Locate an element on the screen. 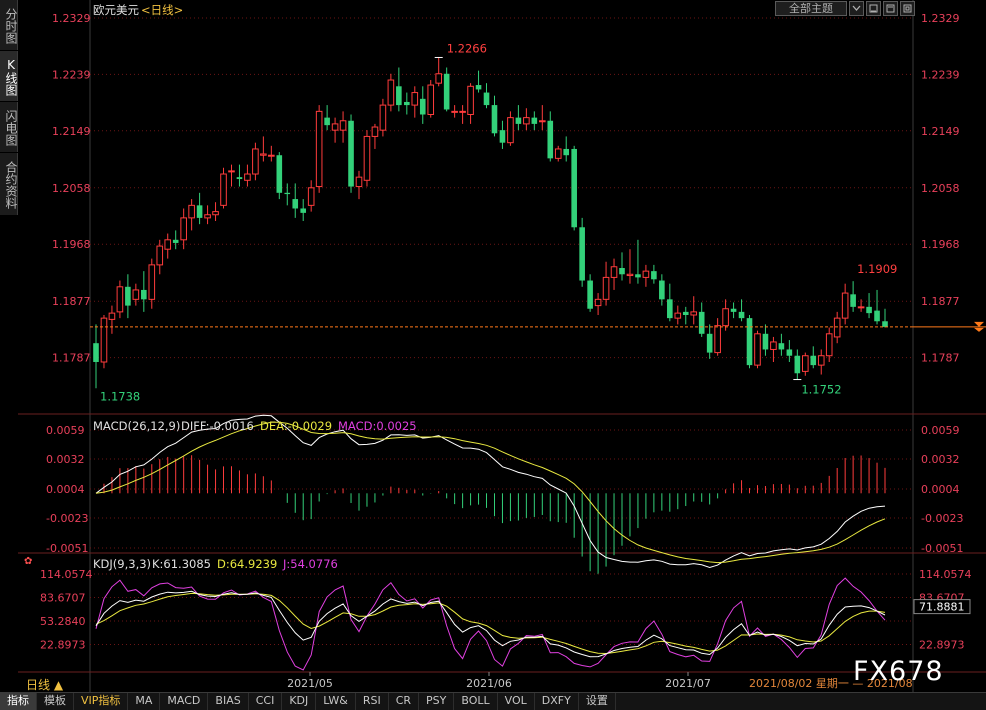 Image resolution: width=986 pixels, height=710 pixels. toolbar-template: 模板 is located at coordinates (55, 701).